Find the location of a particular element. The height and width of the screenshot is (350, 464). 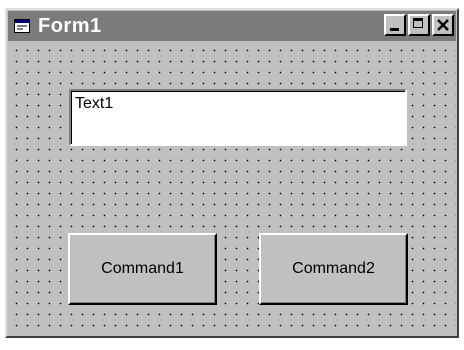

minimize-button is located at coordinates (395, 25).